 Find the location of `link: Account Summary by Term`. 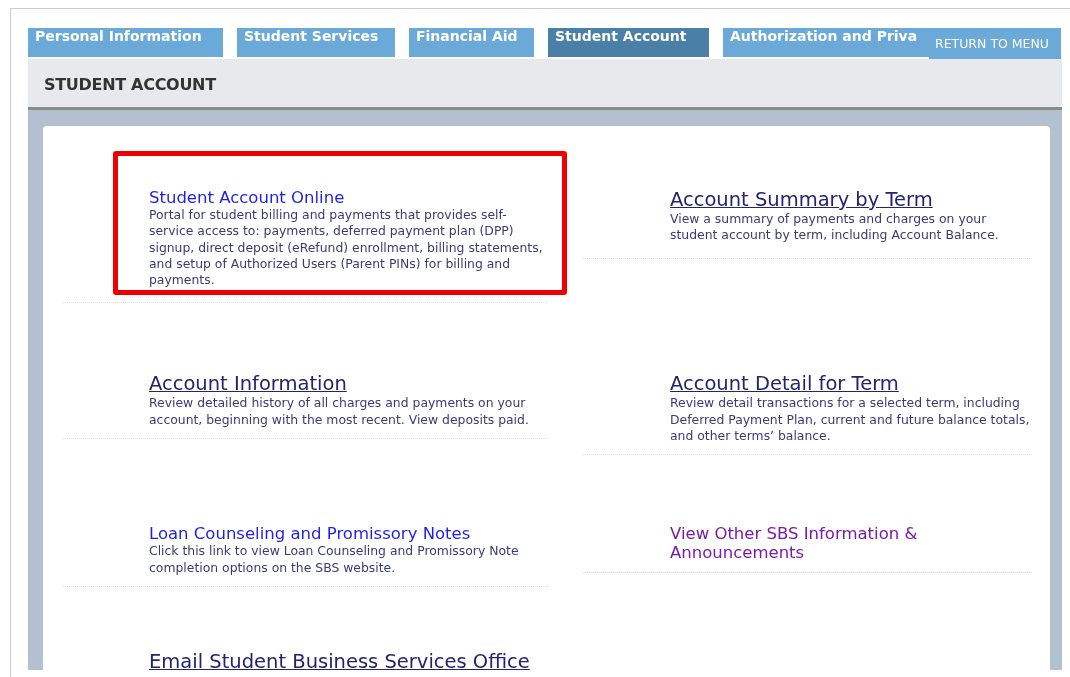

link: Account Summary by Term is located at coordinates (801, 199).